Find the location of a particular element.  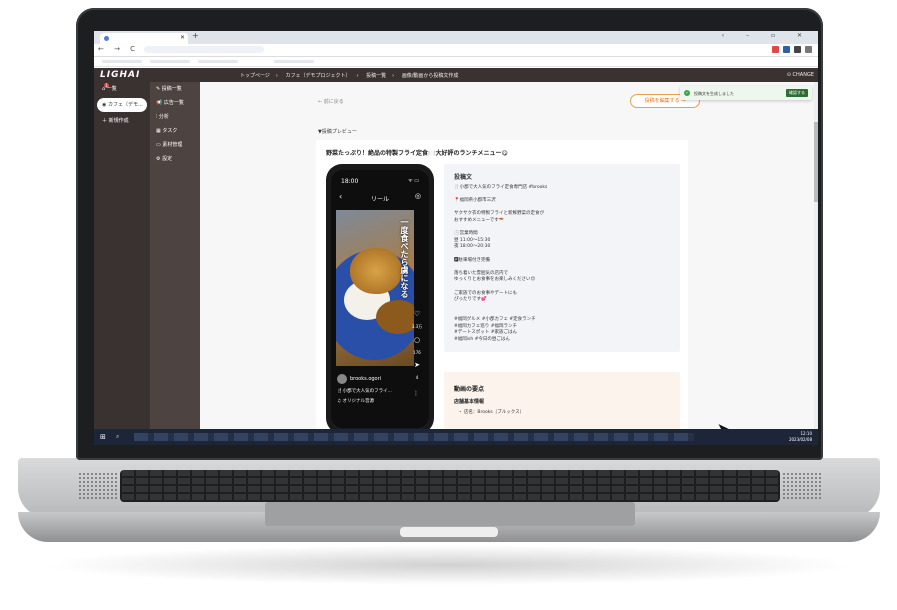

reel-actions: ♡ 3.3万 ○ 176 ➤ 4 is located at coordinates (417, 348).